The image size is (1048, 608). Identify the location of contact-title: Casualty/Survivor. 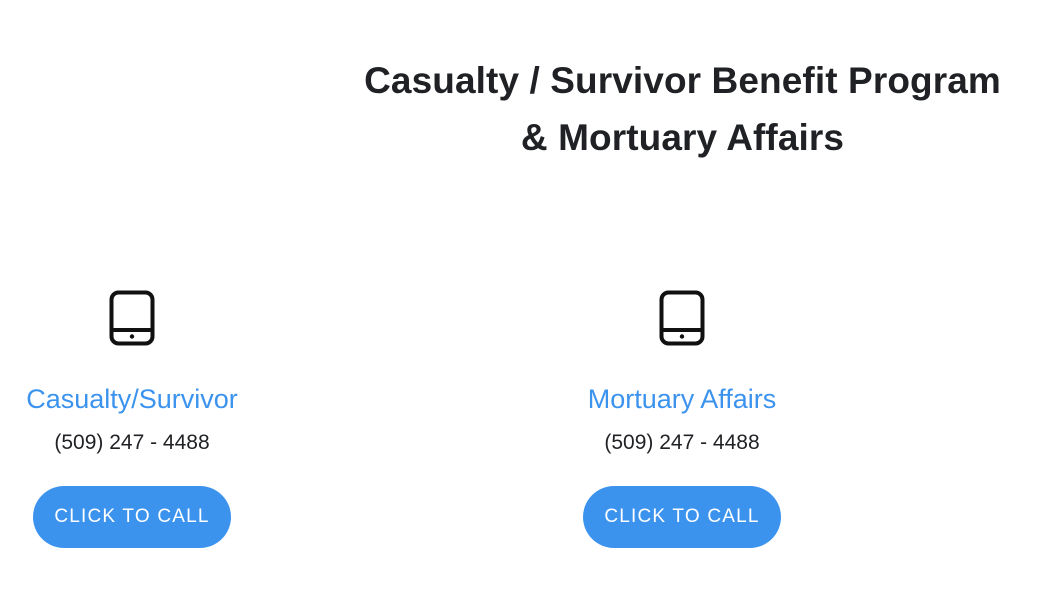
(132, 399).